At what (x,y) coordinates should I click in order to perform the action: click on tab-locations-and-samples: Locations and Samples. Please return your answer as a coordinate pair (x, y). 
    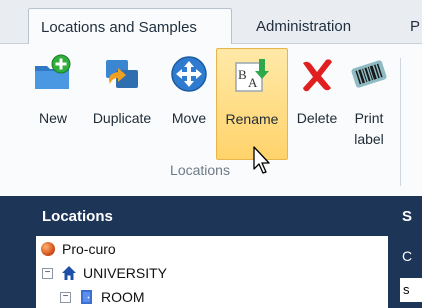
    Looking at the image, I should click on (130, 26).